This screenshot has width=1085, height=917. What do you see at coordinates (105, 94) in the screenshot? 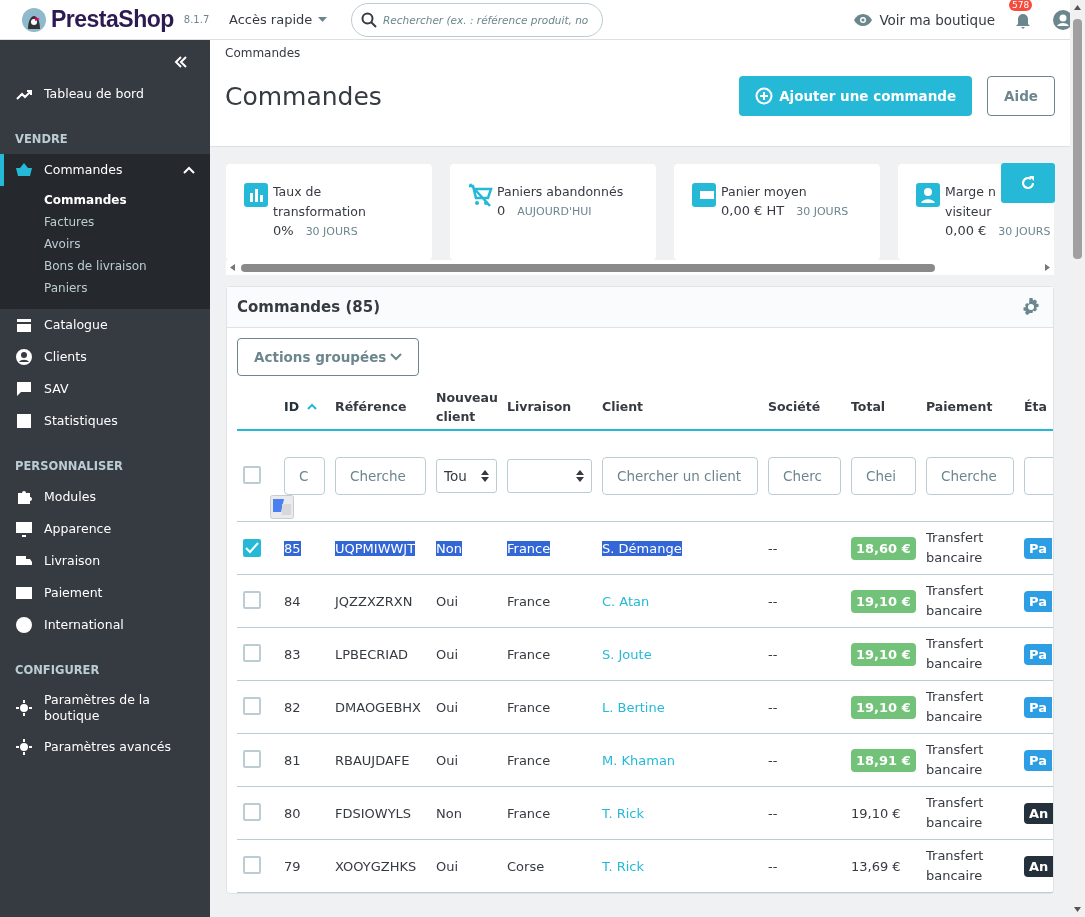
I see `sidebar-item: Tableau de bord` at bounding box center [105, 94].